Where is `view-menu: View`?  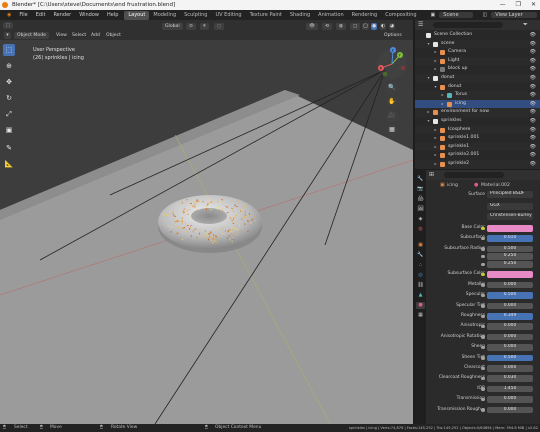
view-menu: View is located at coordinates (61, 35).